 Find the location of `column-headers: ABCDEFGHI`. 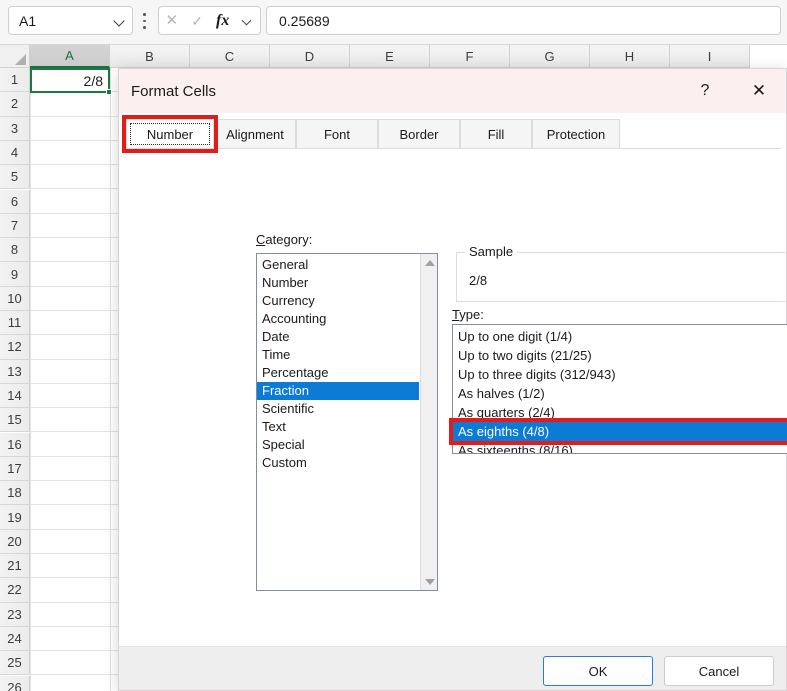

column-headers: ABCDEFGHI is located at coordinates (408, 56).